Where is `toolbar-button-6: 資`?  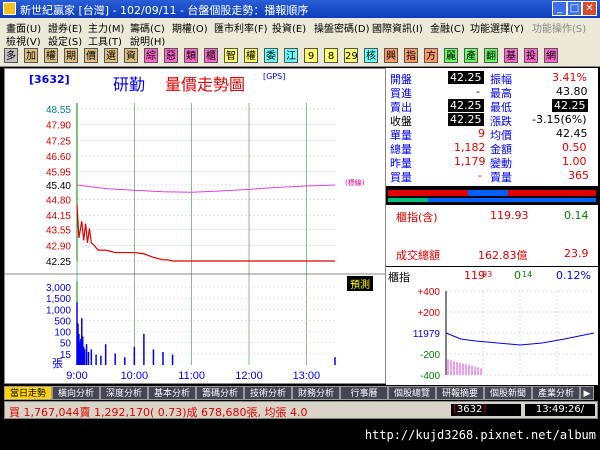 toolbar-button-6: 資 is located at coordinates (131, 55).